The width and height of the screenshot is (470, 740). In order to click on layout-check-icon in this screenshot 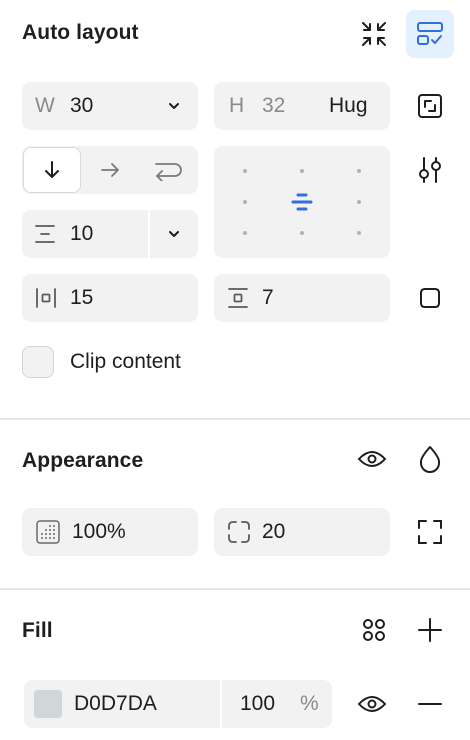, I will do `click(430, 33)`.